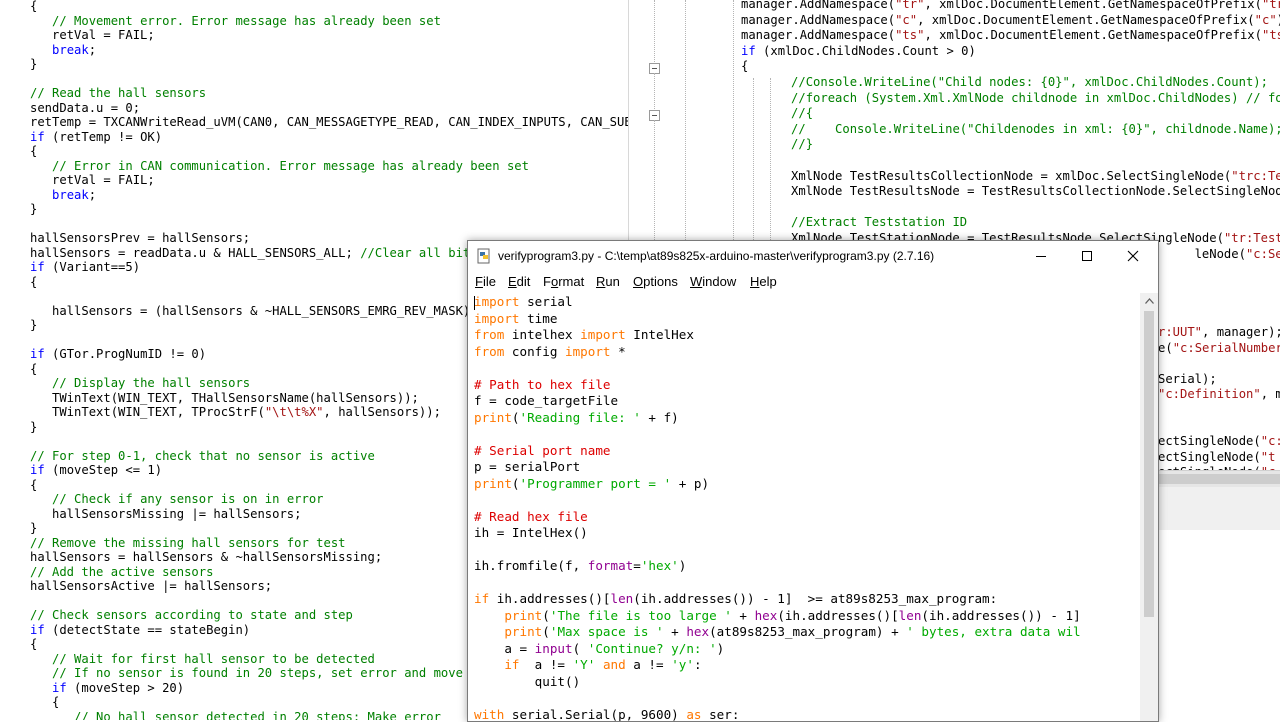 This screenshot has height=722, width=1280. I want to click on code-token: len, so click(622, 598).